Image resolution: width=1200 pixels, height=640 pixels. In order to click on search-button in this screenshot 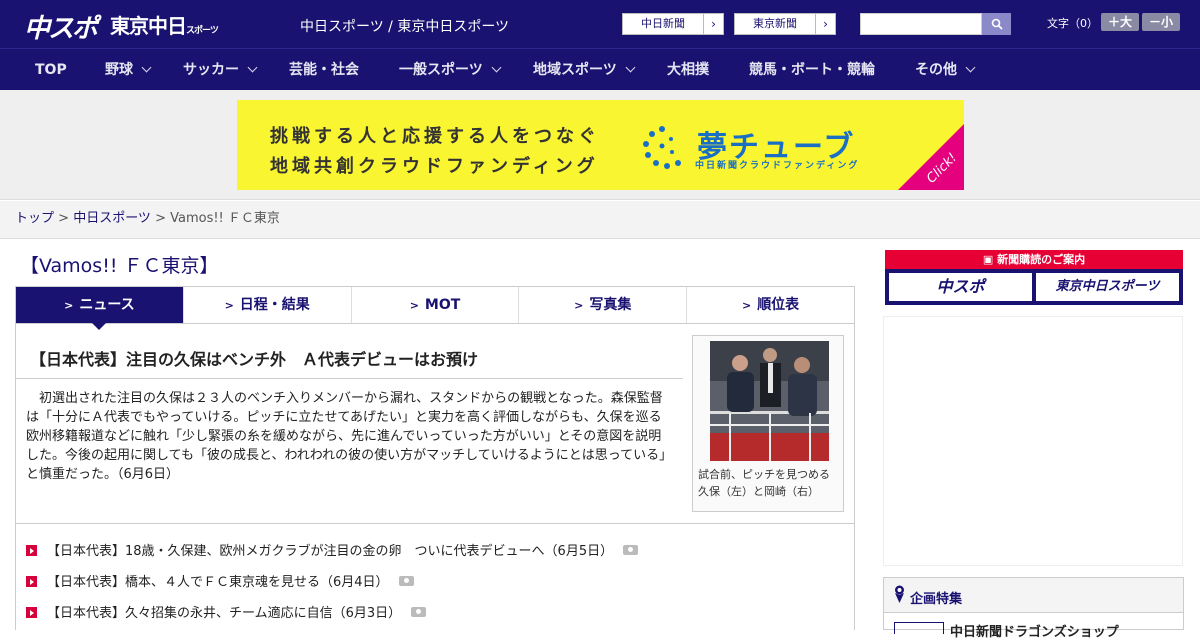, I will do `click(996, 24)`.